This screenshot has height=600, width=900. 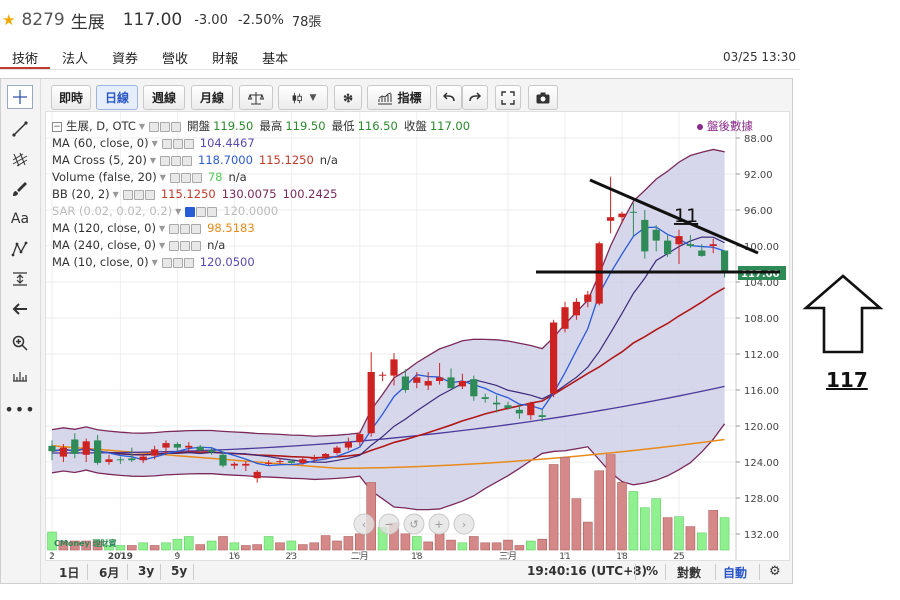 I want to click on legend-row: MA (10, close, 0) ▼ 120.0500, so click(x=264, y=262).